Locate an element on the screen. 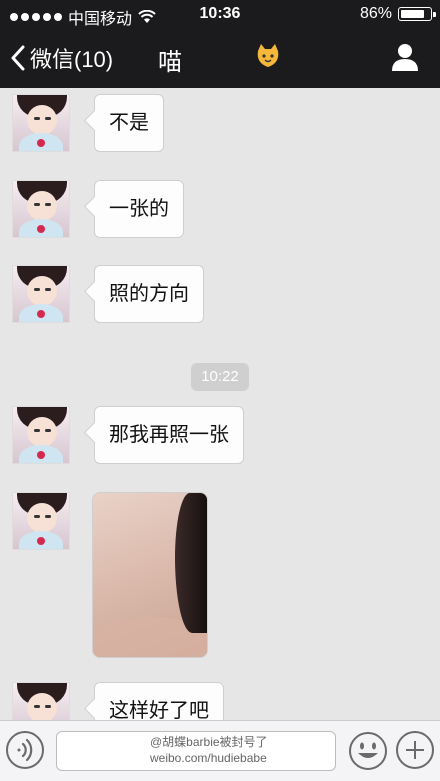 This screenshot has height=781, width=440. watermark: @胡蝶barbie被封号了 weibo.com/hudiebabe is located at coordinates (209, 750).